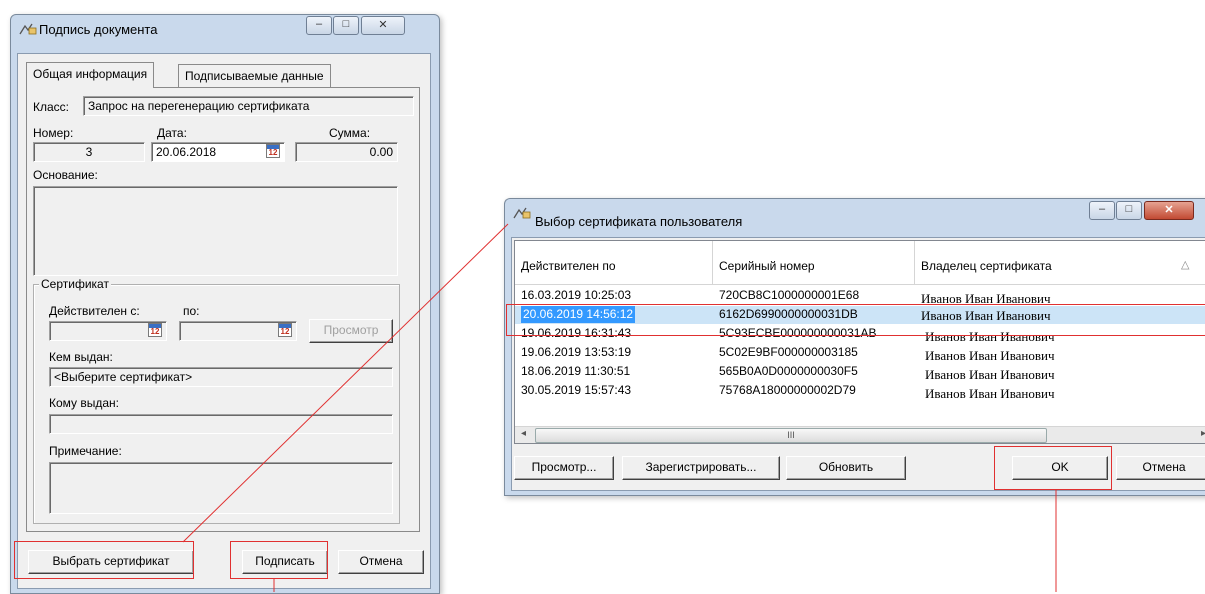 The width and height of the screenshot is (1205, 594). I want to click on issued-by-field: <Выберите сертификат>, so click(221, 377).